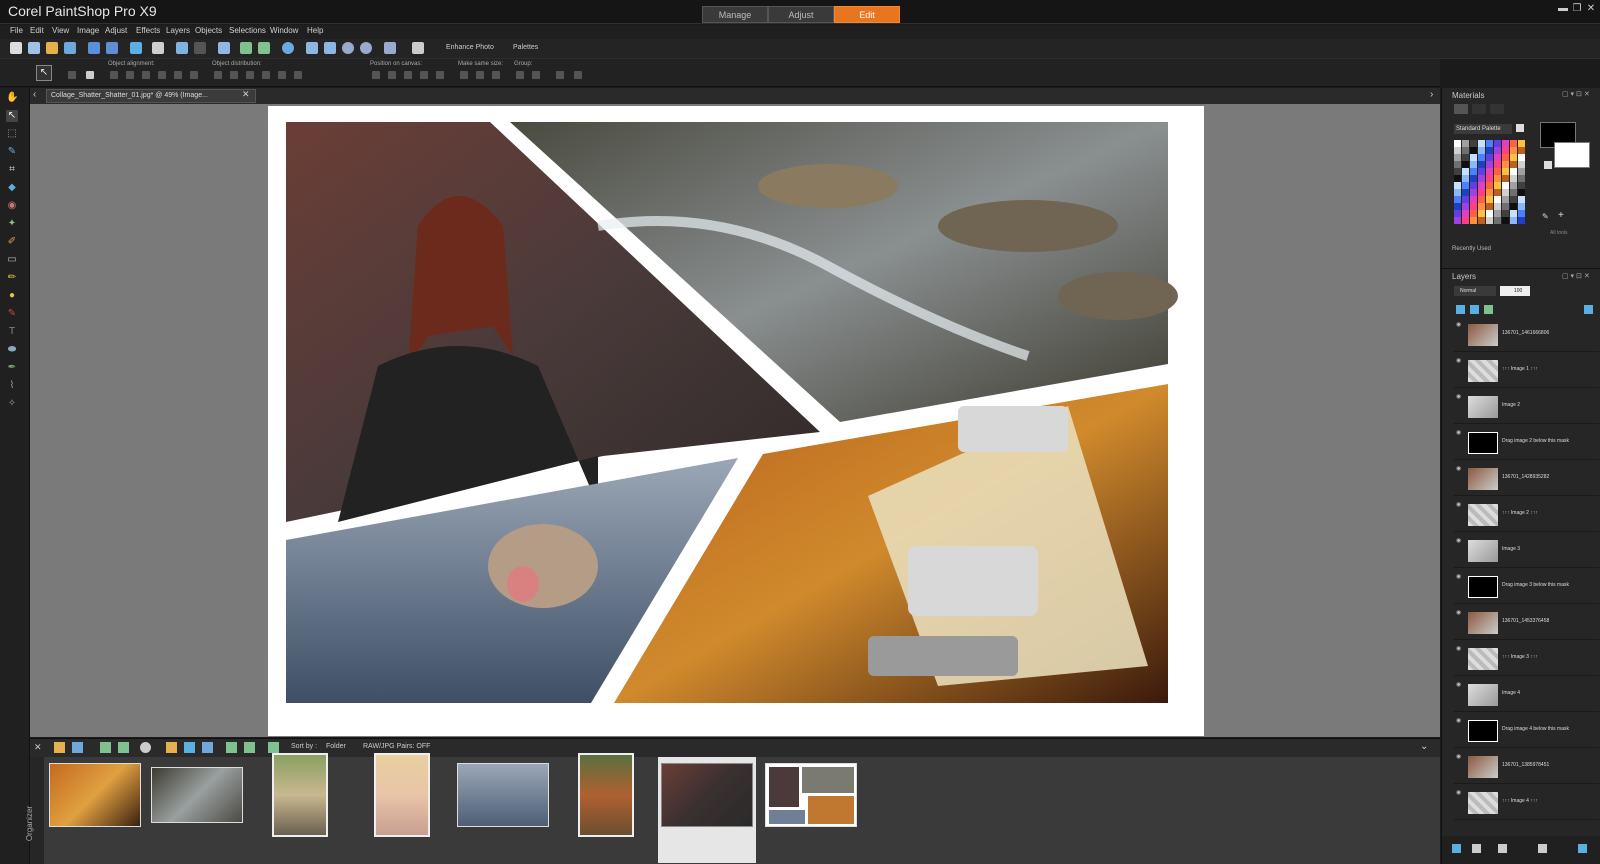 This screenshot has height=864, width=1600. I want to click on link-icon, so click(1488, 309).